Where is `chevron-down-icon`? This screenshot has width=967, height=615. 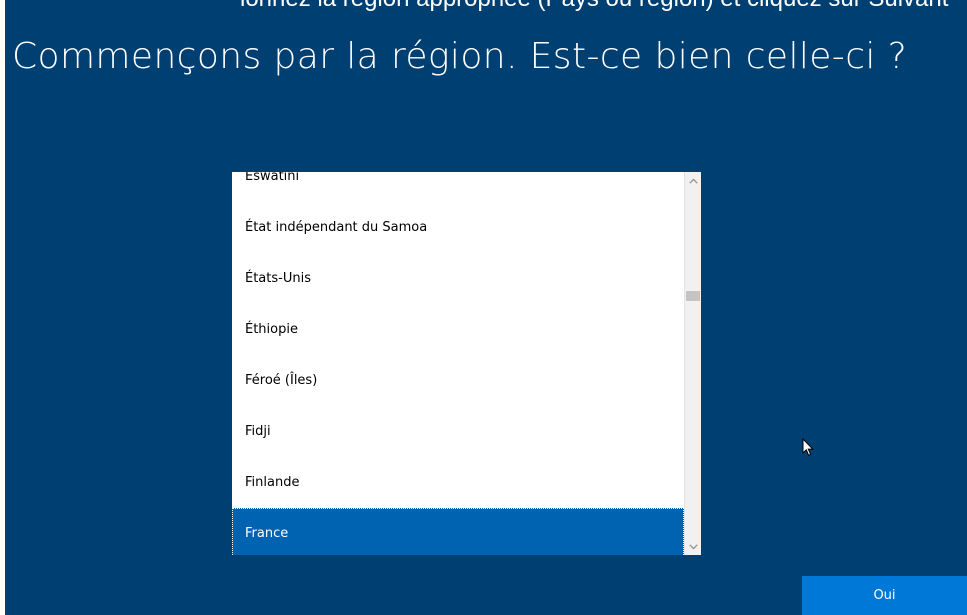
chevron-down-icon is located at coordinates (693, 546).